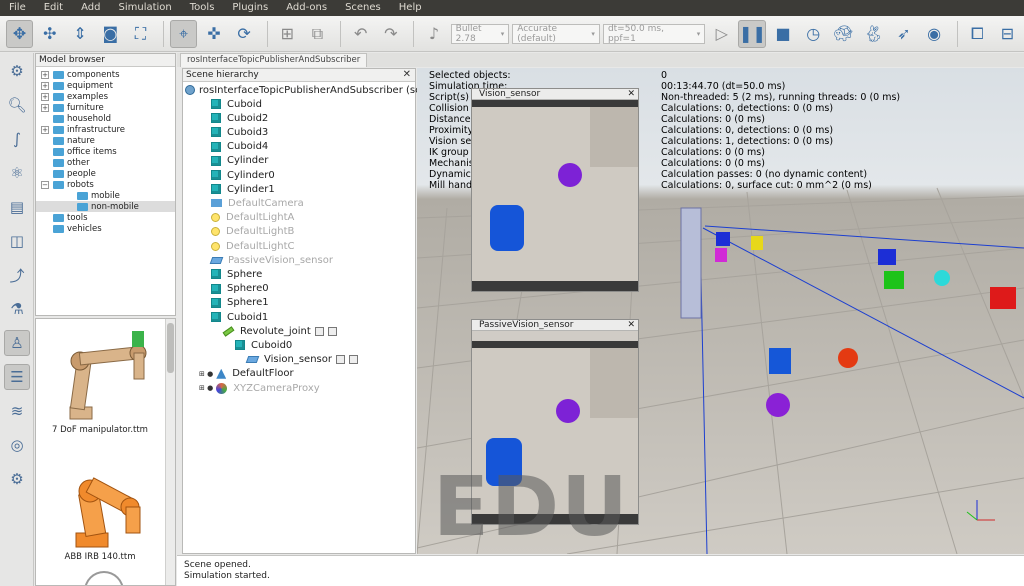  Describe the element at coordinates (202, 8) in the screenshot. I see `menu-tools: Tools` at that location.